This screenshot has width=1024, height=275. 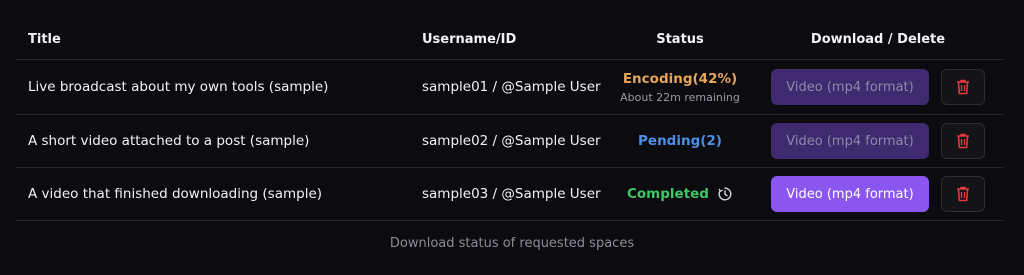 What do you see at coordinates (680, 97) in the screenshot?
I see `status-remaining: About 22m remaining` at bounding box center [680, 97].